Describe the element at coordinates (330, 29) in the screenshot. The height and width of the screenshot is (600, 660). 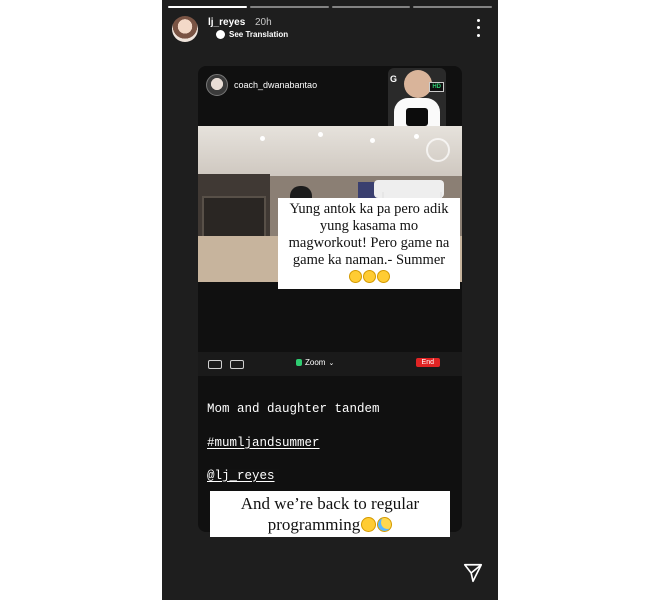
I see `story-header: lj_reyes 20h See Translation` at that location.